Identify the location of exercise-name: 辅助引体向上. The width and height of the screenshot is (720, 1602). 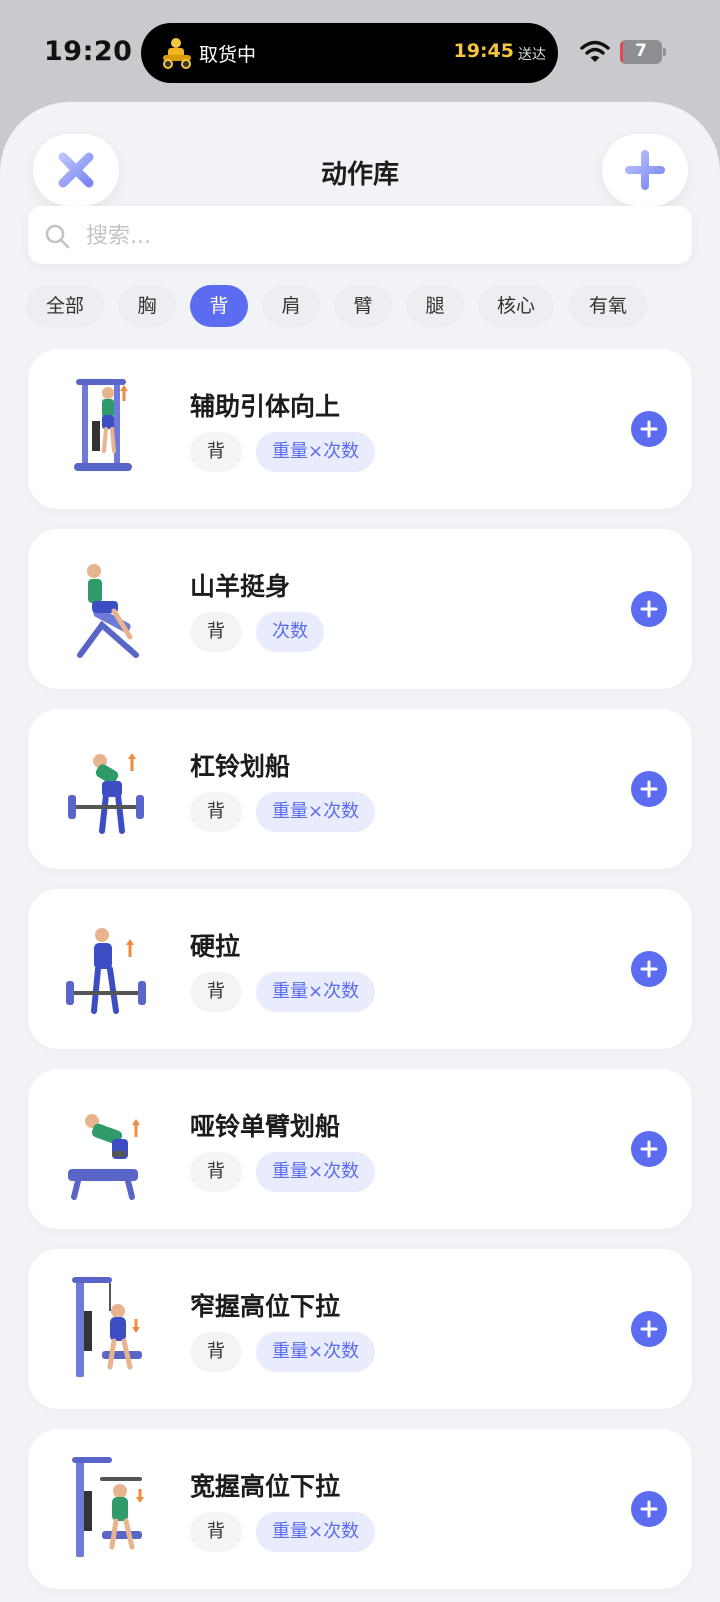
(265, 406).